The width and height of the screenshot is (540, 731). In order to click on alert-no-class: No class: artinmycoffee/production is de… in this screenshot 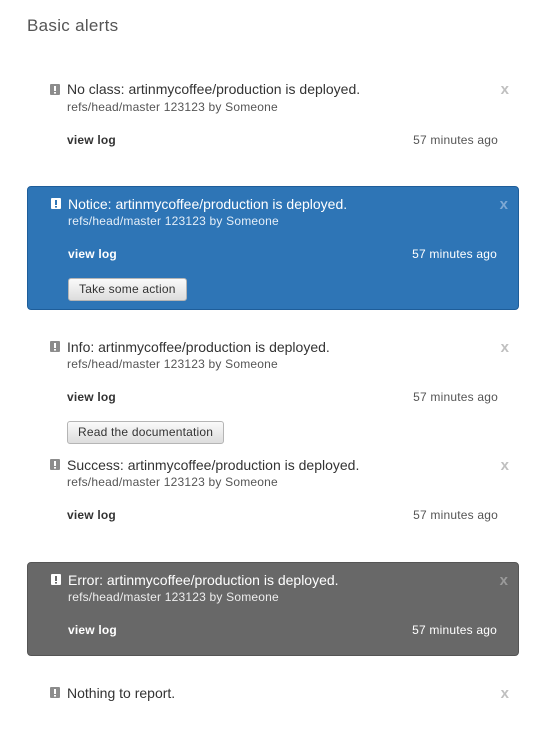, I will do `click(273, 115)`.